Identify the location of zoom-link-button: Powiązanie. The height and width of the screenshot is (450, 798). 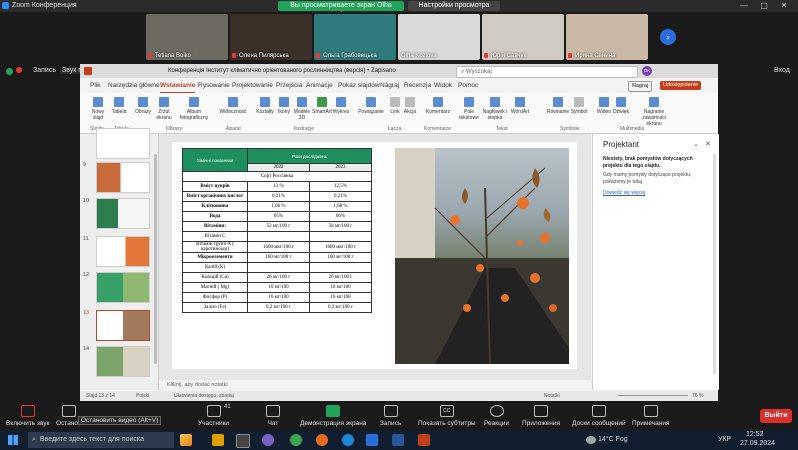
(371, 106).